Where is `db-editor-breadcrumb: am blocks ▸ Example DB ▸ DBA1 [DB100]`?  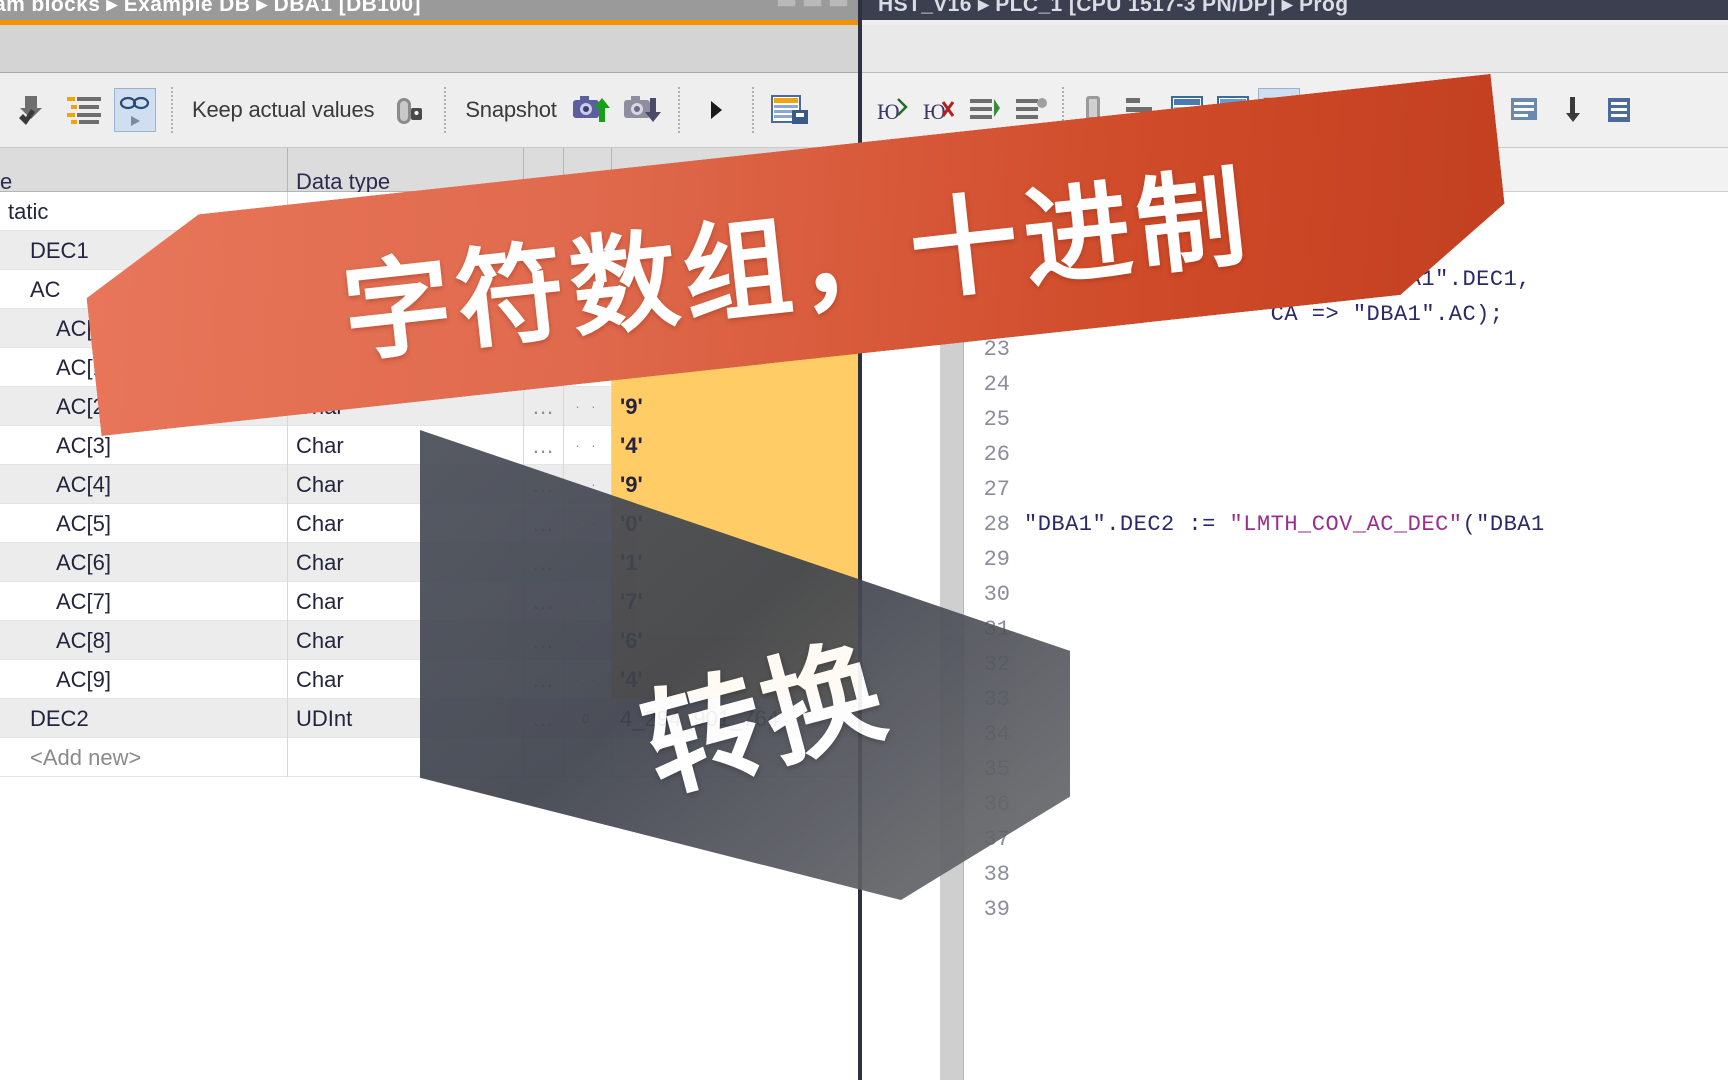 db-editor-breadcrumb: am blocks ▸ Example DB ▸ DBA1 [DB100] is located at coordinates (210, 8).